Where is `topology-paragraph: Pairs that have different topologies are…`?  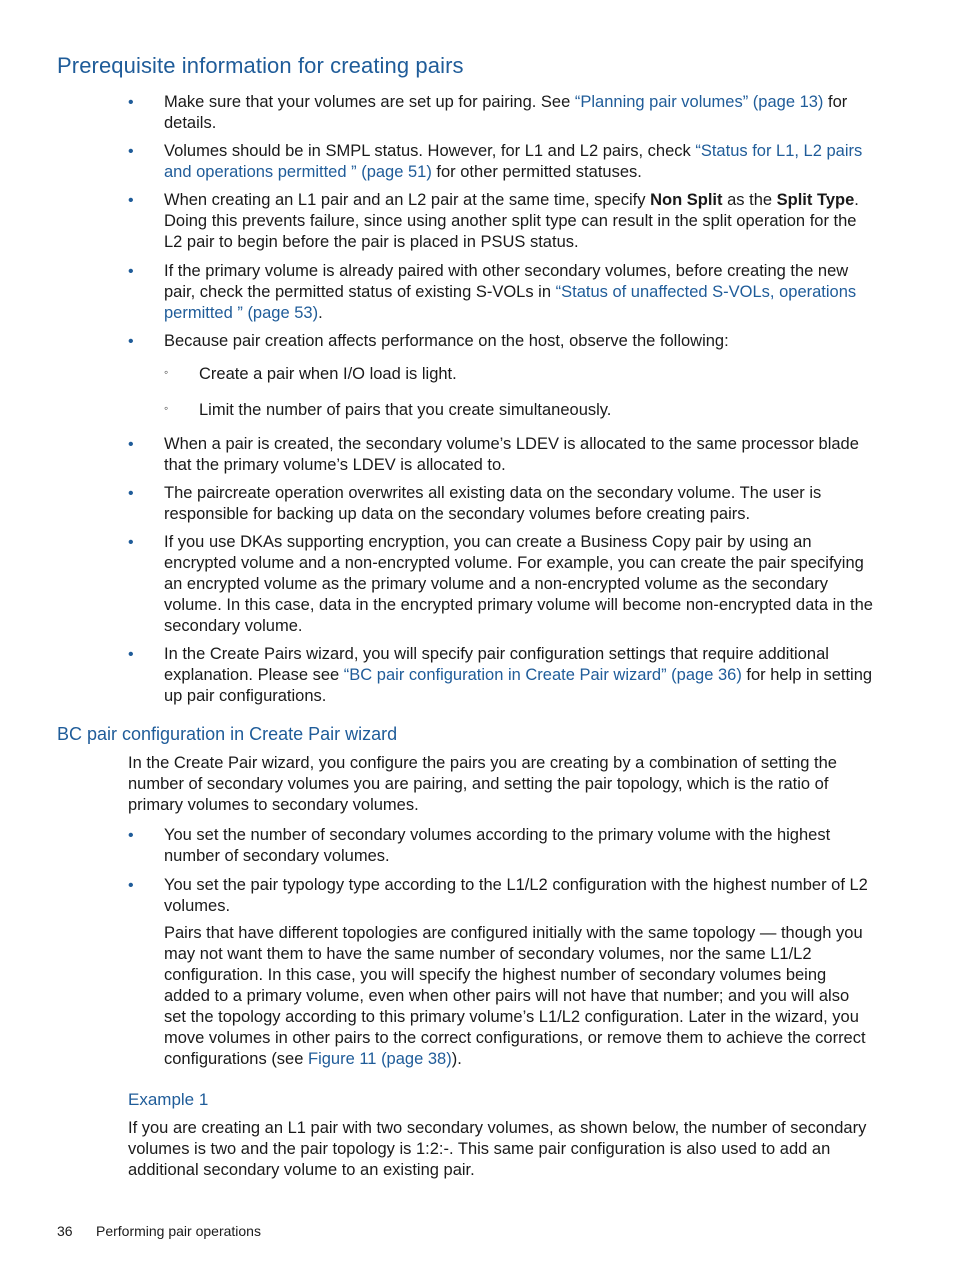
topology-paragraph: Pairs that have different topologies are… is located at coordinates (515, 996).